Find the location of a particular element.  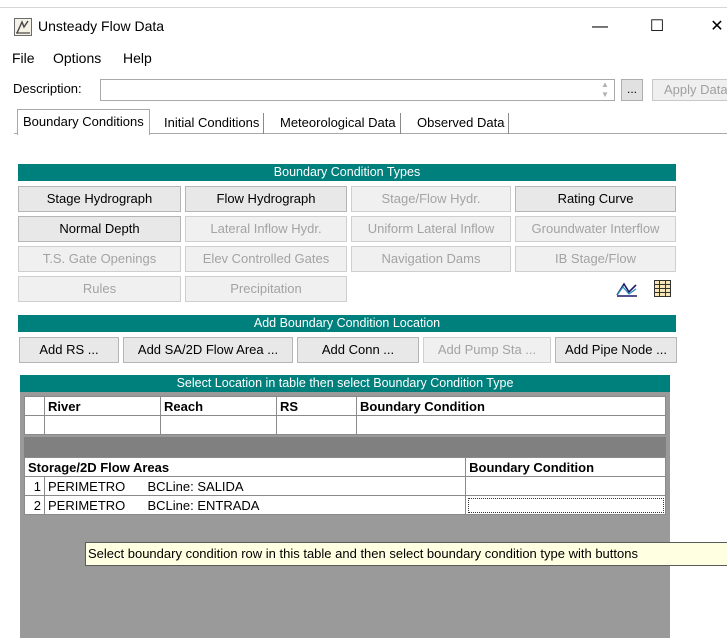

window-top-edge is located at coordinates (363, 4).